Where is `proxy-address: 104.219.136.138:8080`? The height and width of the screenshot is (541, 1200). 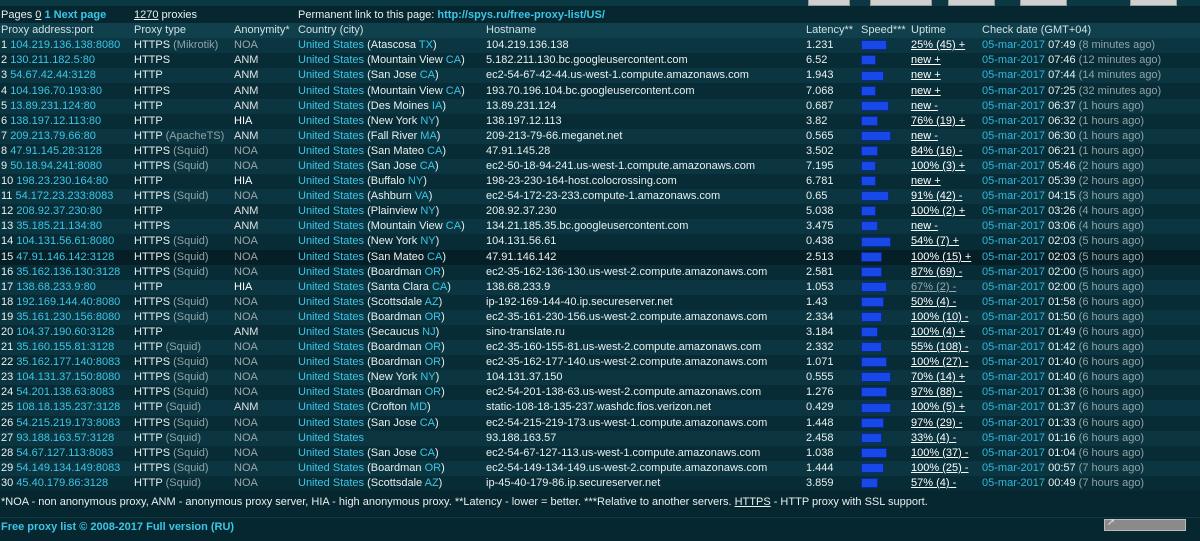
proxy-address: 104.219.136.138:8080 is located at coordinates (65, 45).